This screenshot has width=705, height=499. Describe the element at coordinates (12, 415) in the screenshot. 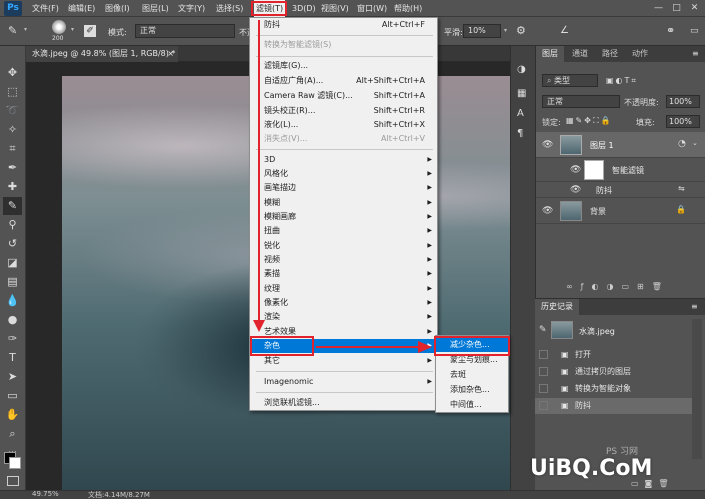

I see `hand-tool-icon: ✋` at that location.